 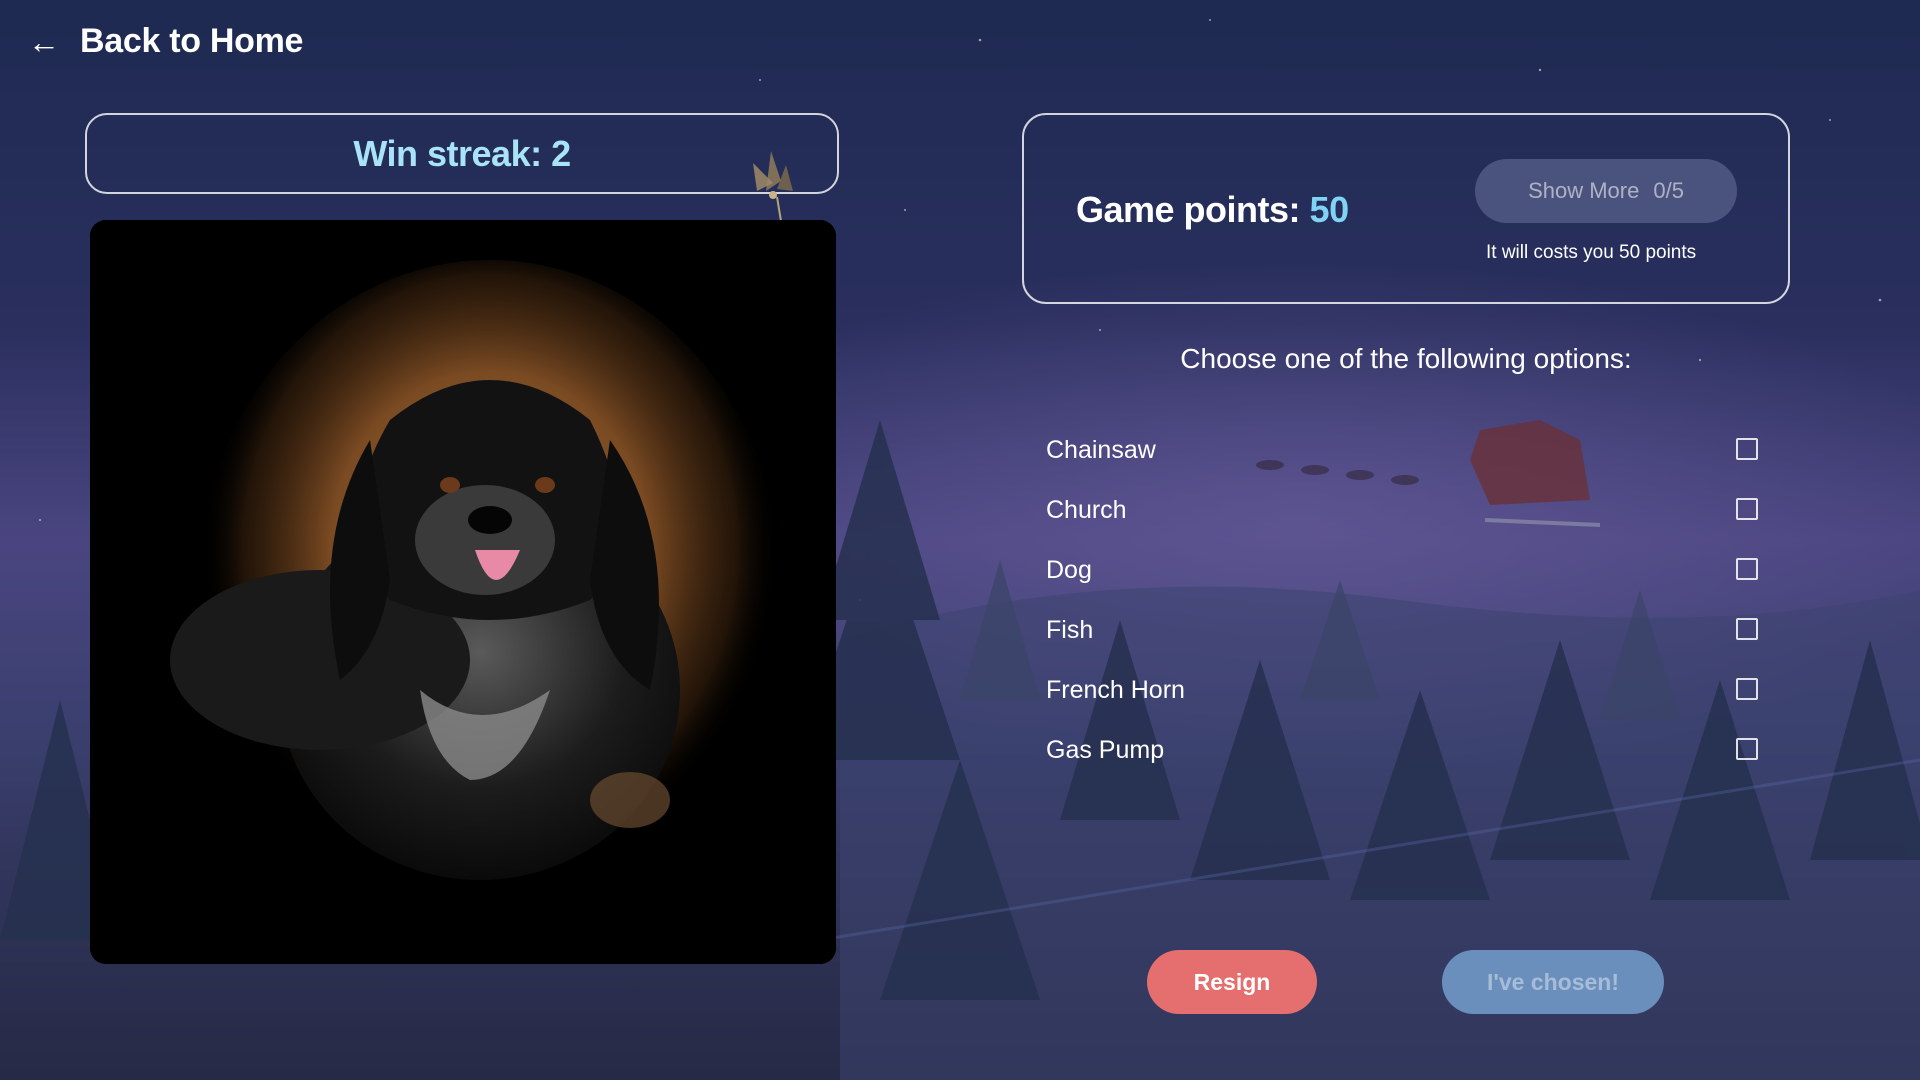 What do you see at coordinates (1406, 750) in the screenshot?
I see `option-gas-pump: Gas Pump` at bounding box center [1406, 750].